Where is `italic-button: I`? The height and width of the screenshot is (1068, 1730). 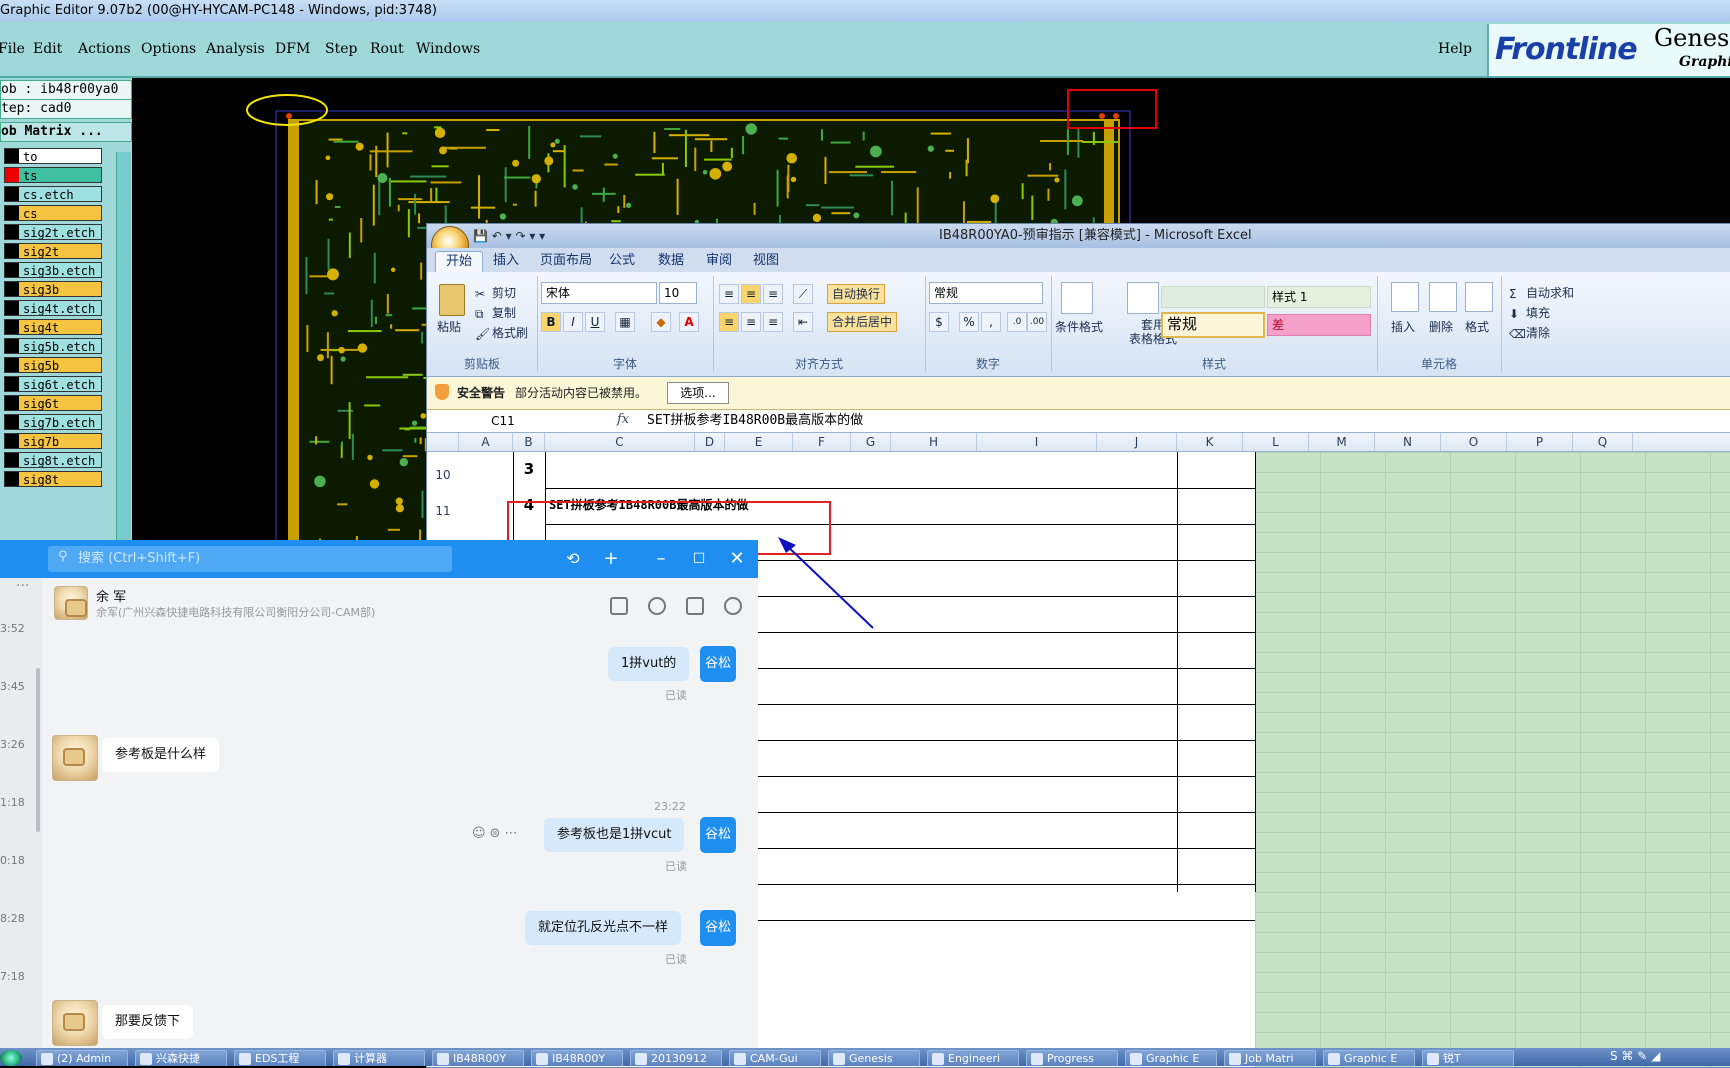 italic-button: I is located at coordinates (573, 322).